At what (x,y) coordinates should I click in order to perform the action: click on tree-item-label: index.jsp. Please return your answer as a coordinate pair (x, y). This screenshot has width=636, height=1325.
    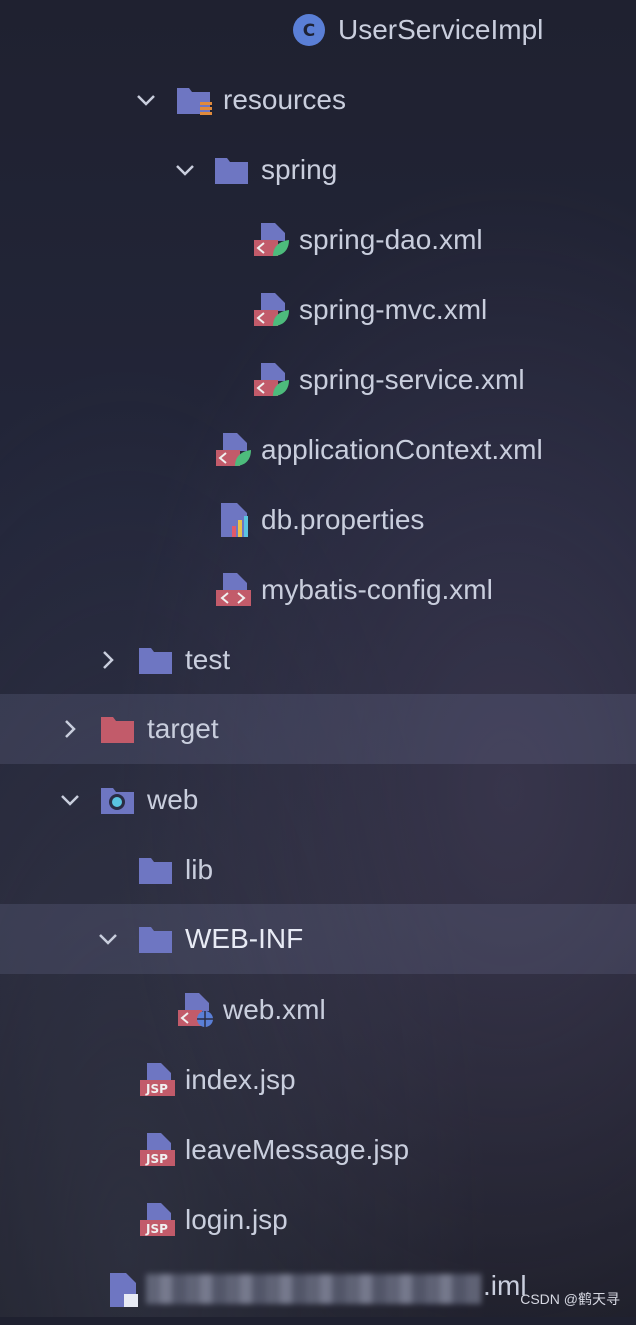
    Looking at the image, I should click on (240, 1079).